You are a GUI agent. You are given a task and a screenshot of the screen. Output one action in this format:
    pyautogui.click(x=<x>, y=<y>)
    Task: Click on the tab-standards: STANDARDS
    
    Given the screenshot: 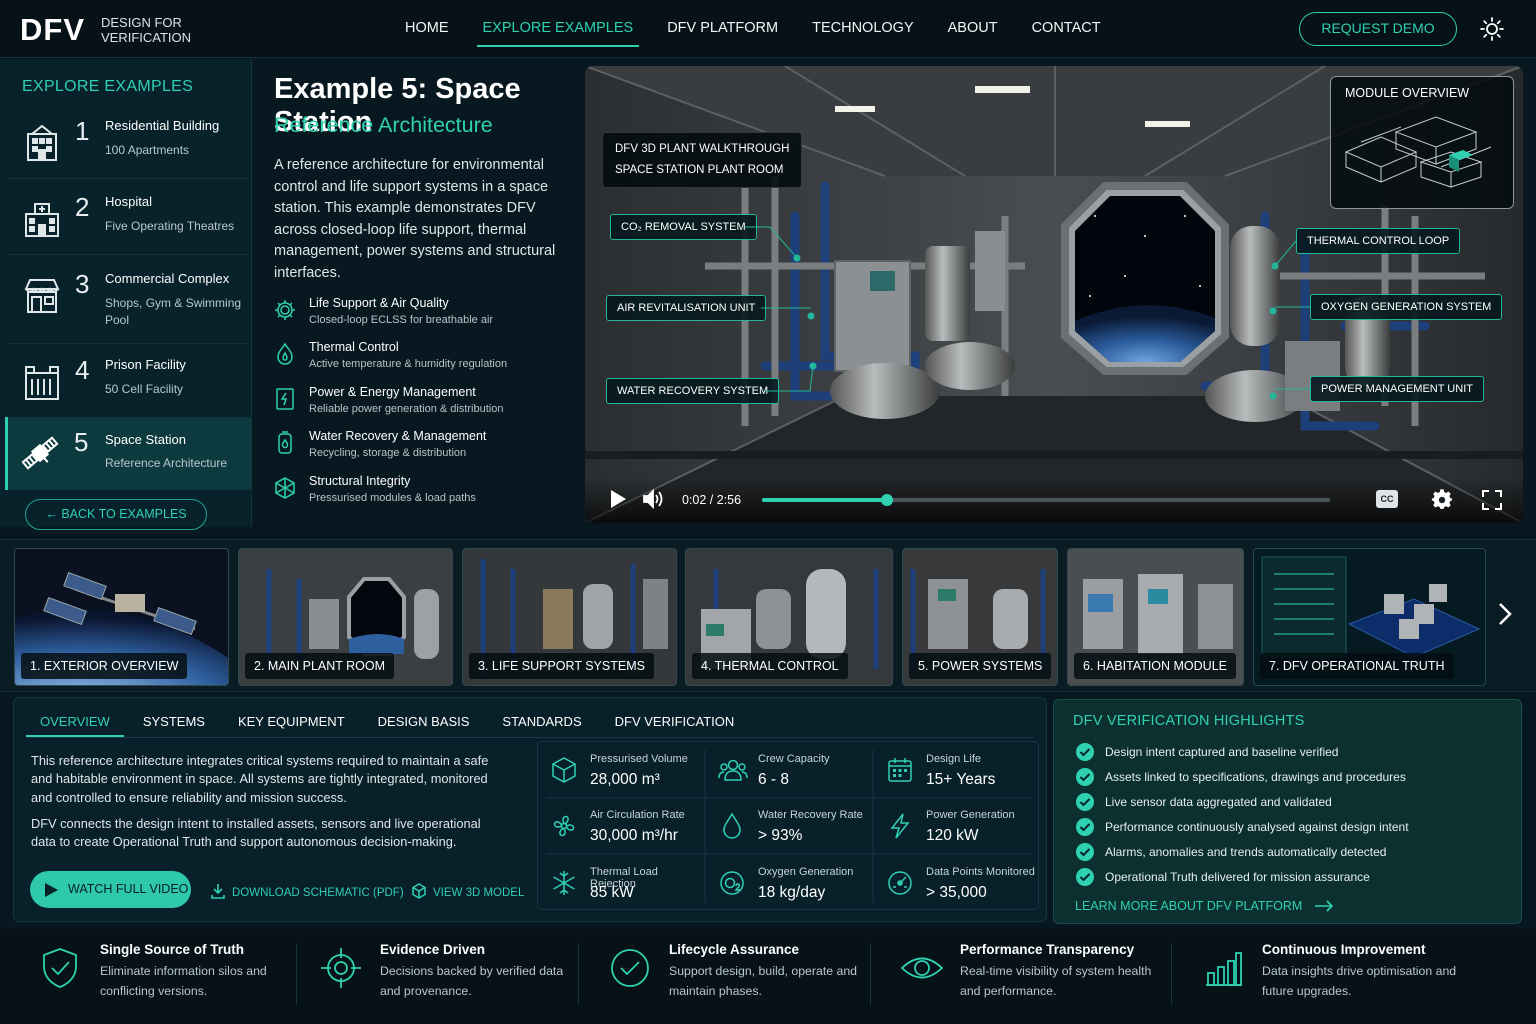 What is the action you would take?
    pyautogui.click(x=541, y=722)
    